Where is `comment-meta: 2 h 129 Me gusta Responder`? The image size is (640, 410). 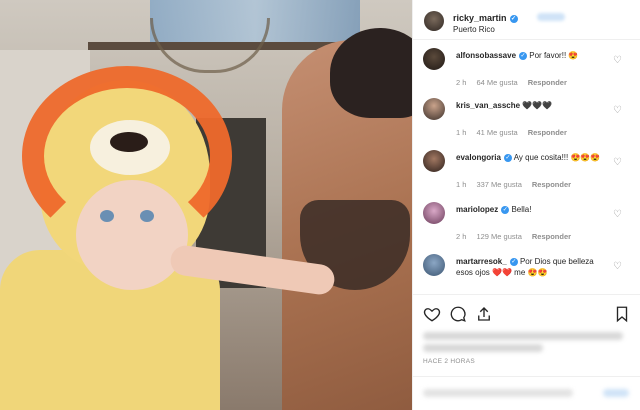
comment-meta: 2 h 129 Me gusta Responder is located at coordinates (518, 236).